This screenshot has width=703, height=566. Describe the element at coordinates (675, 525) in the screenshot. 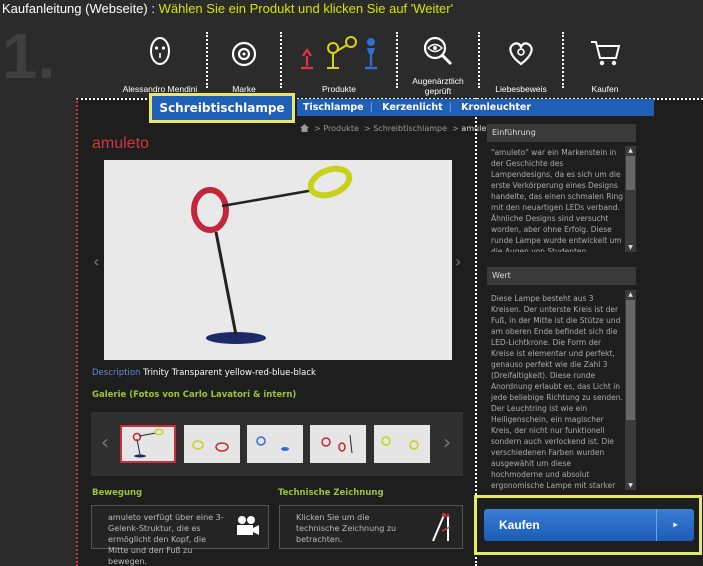

I see `buy-arrow-icon: ▸` at that location.